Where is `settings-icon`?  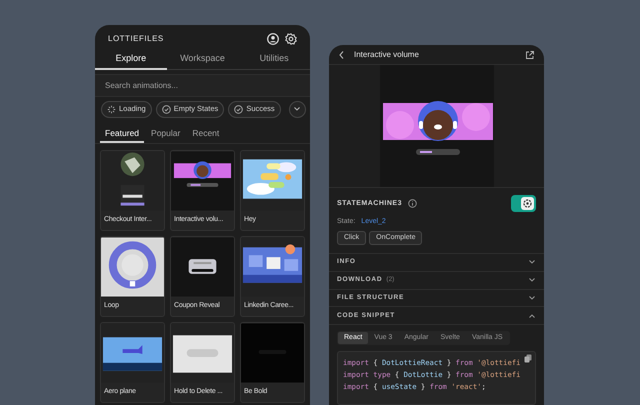
settings-icon is located at coordinates (291, 38).